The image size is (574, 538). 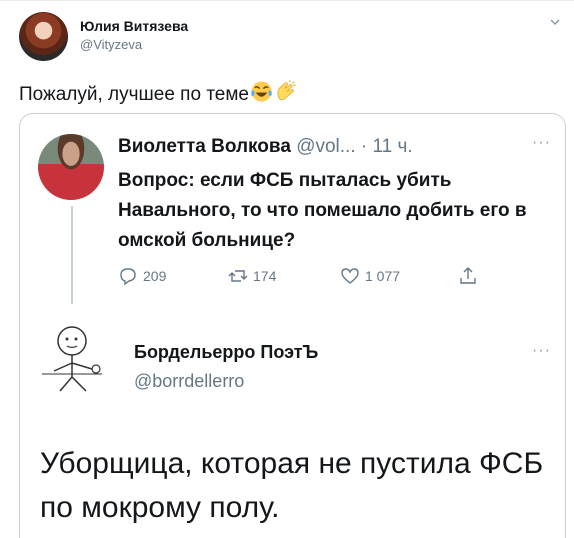 I want to click on quoted-avatar, so click(x=71, y=167).